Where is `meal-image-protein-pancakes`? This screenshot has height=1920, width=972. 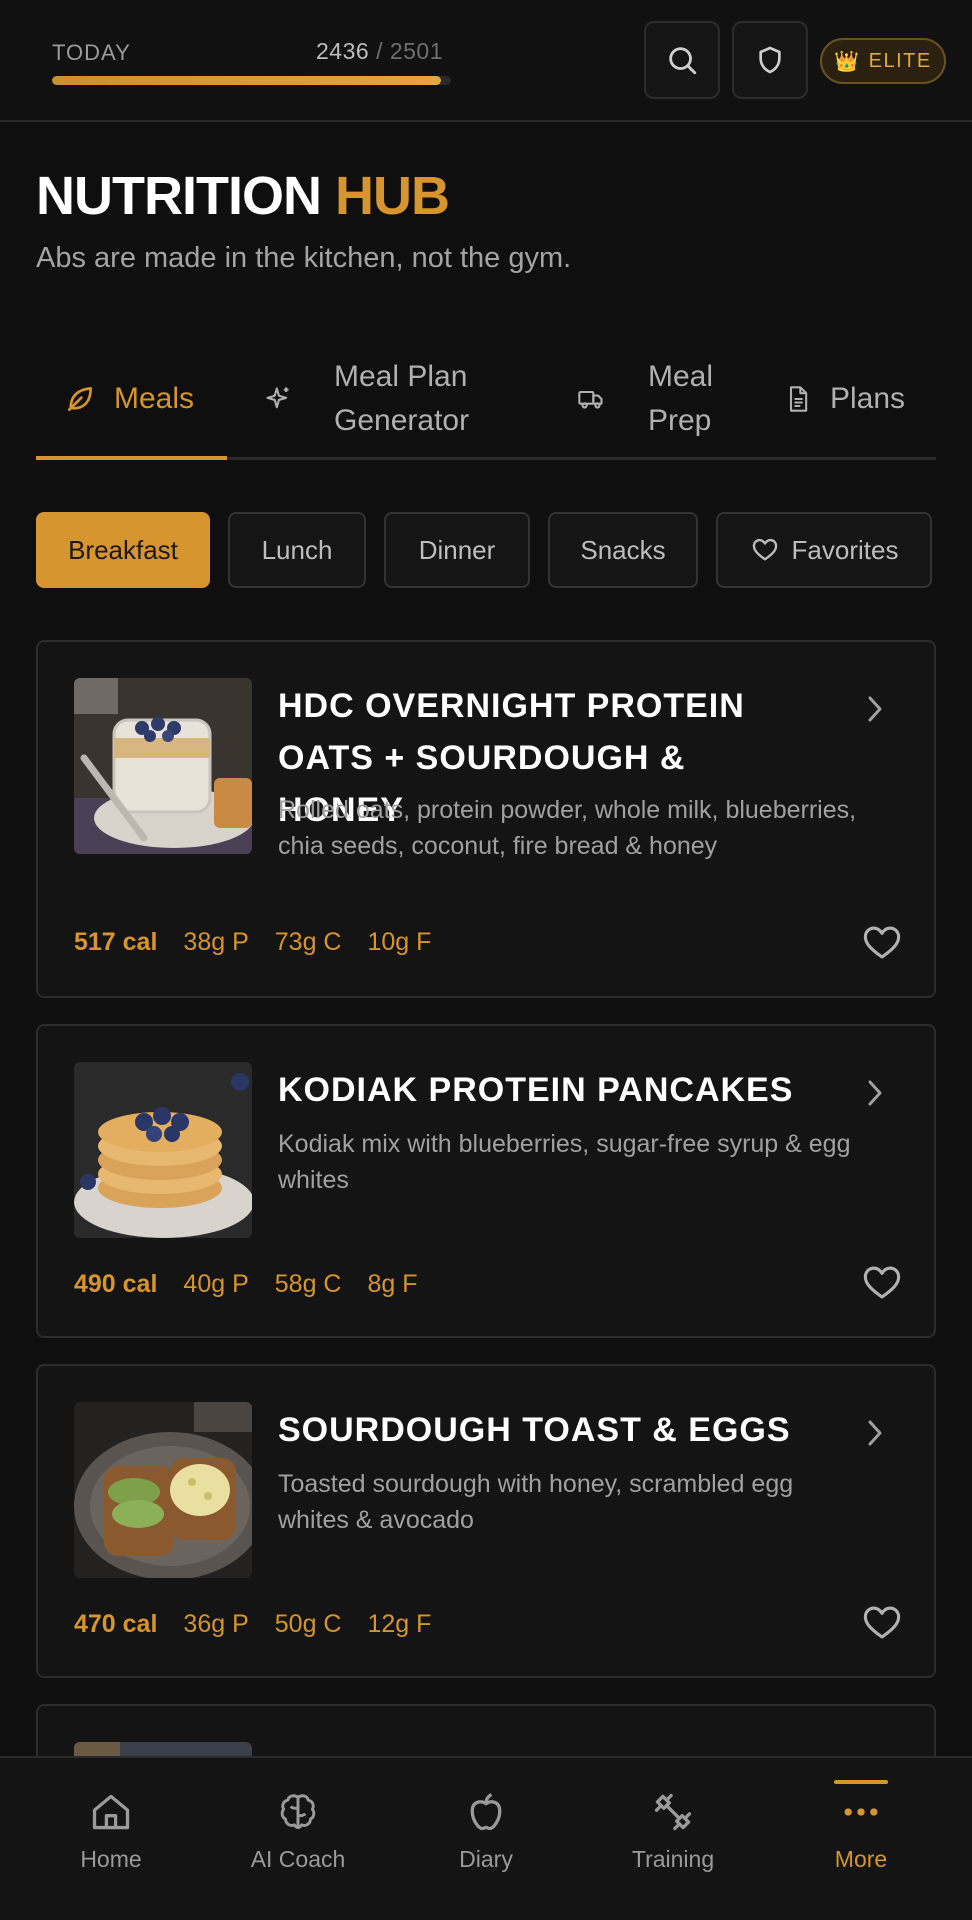 meal-image-protein-pancakes is located at coordinates (163, 1150).